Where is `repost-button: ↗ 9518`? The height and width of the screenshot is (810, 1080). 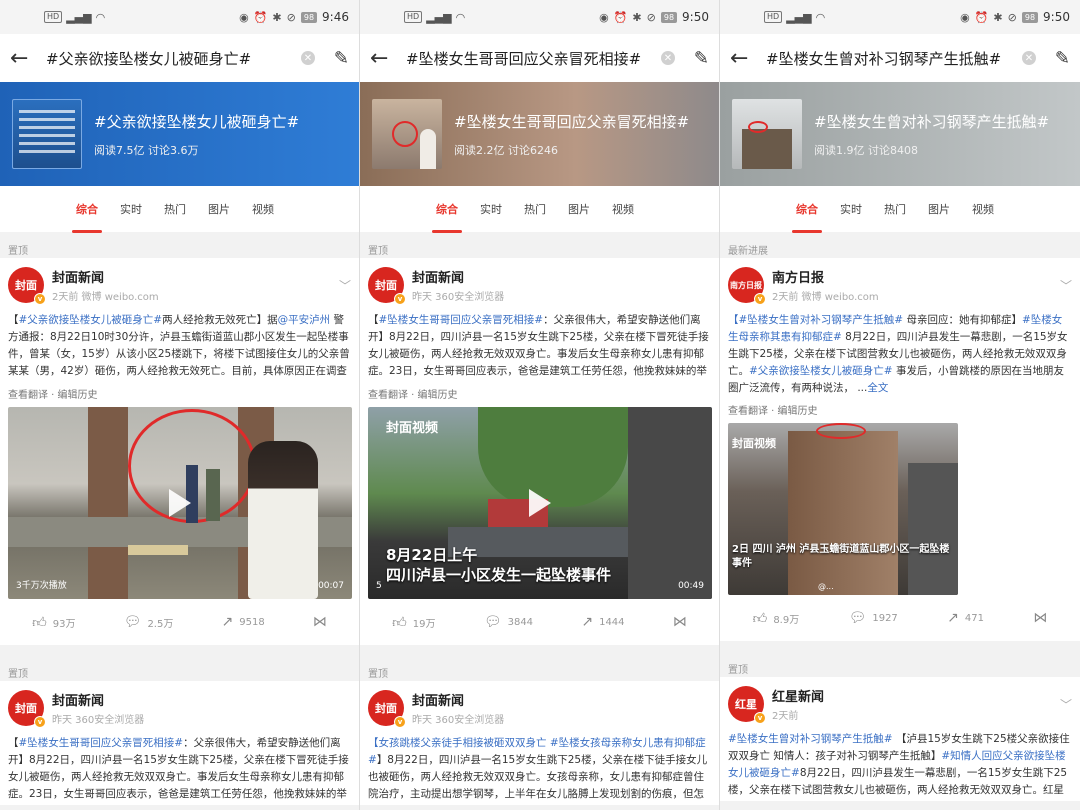 repost-button: ↗ 9518 is located at coordinates (243, 622).